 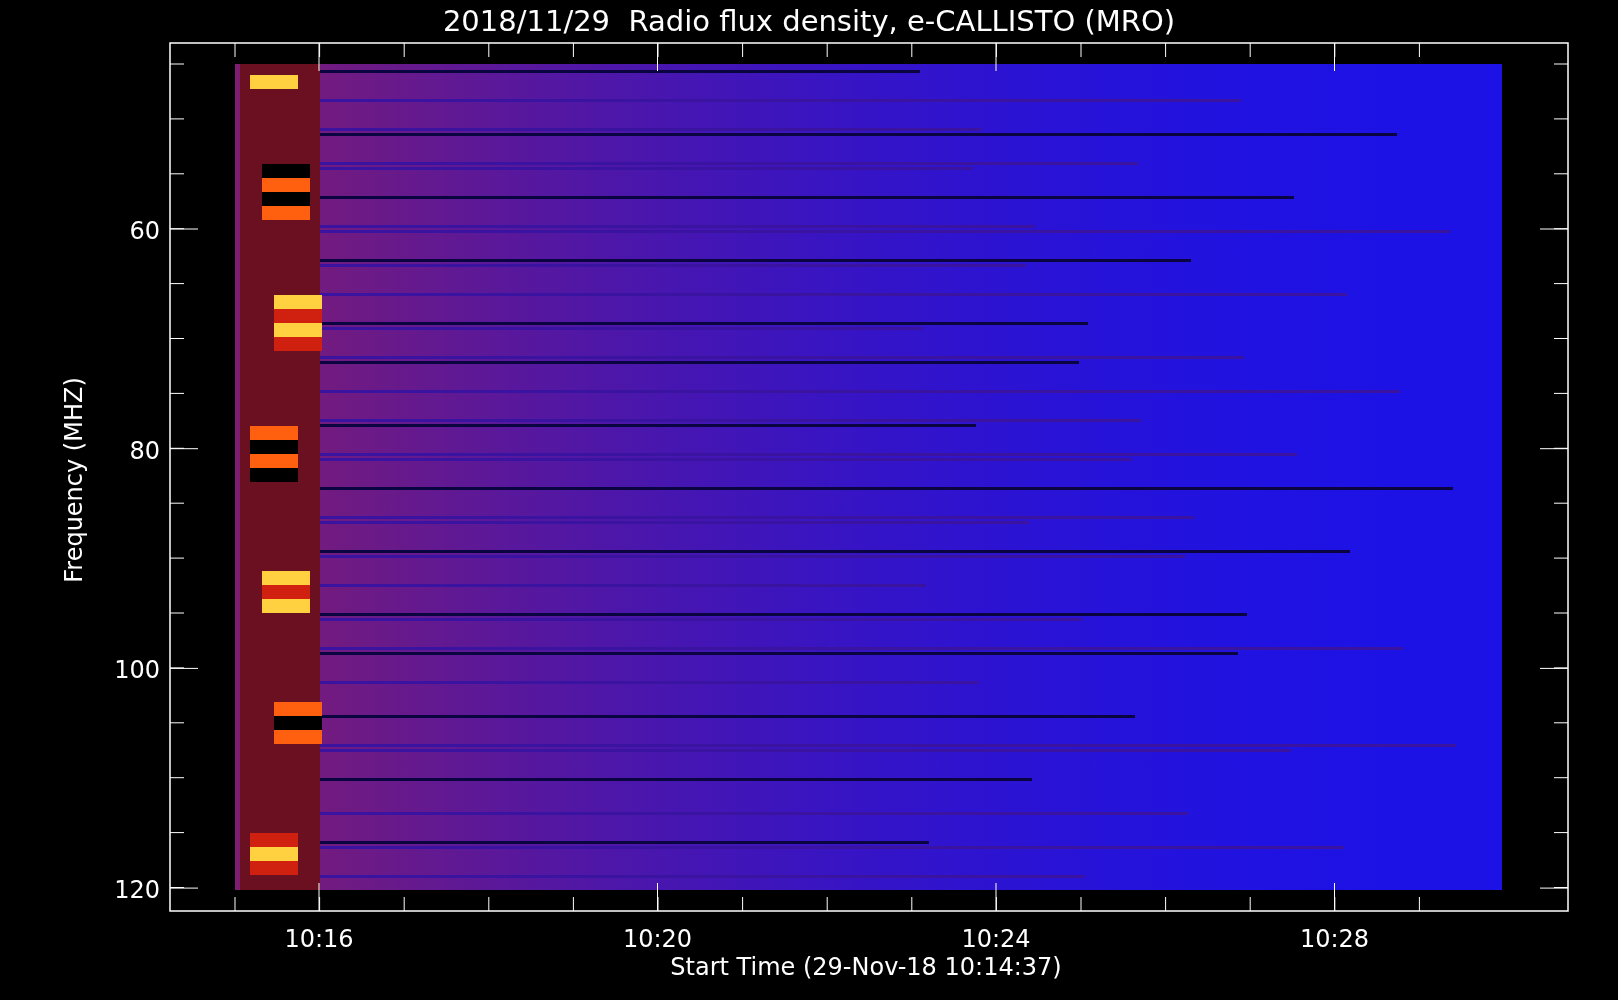 What do you see at coordinates (144, 231) in the screenshot?
I see `y-tick-label: 60` at bounding box center [144, 231].